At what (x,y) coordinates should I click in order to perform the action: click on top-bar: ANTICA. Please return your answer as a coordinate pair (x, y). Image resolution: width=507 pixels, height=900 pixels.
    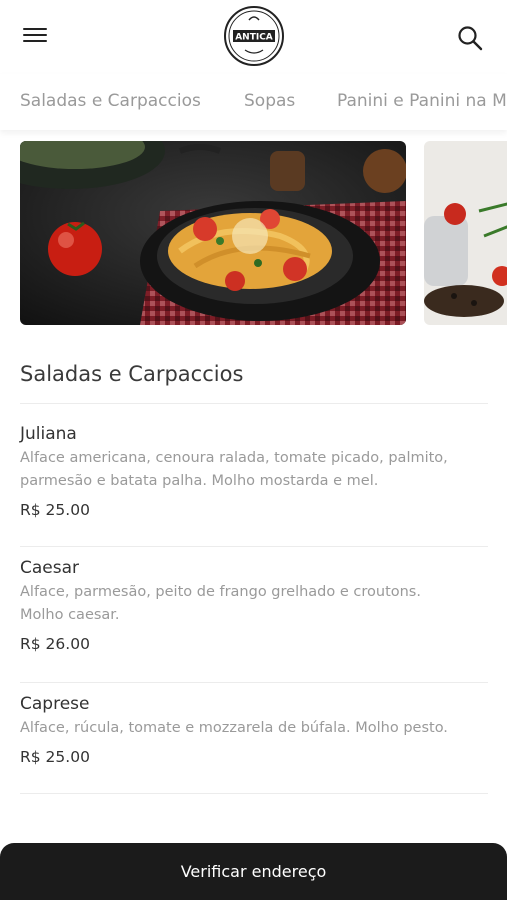
    Looking at the image, I should click on (253, 37).